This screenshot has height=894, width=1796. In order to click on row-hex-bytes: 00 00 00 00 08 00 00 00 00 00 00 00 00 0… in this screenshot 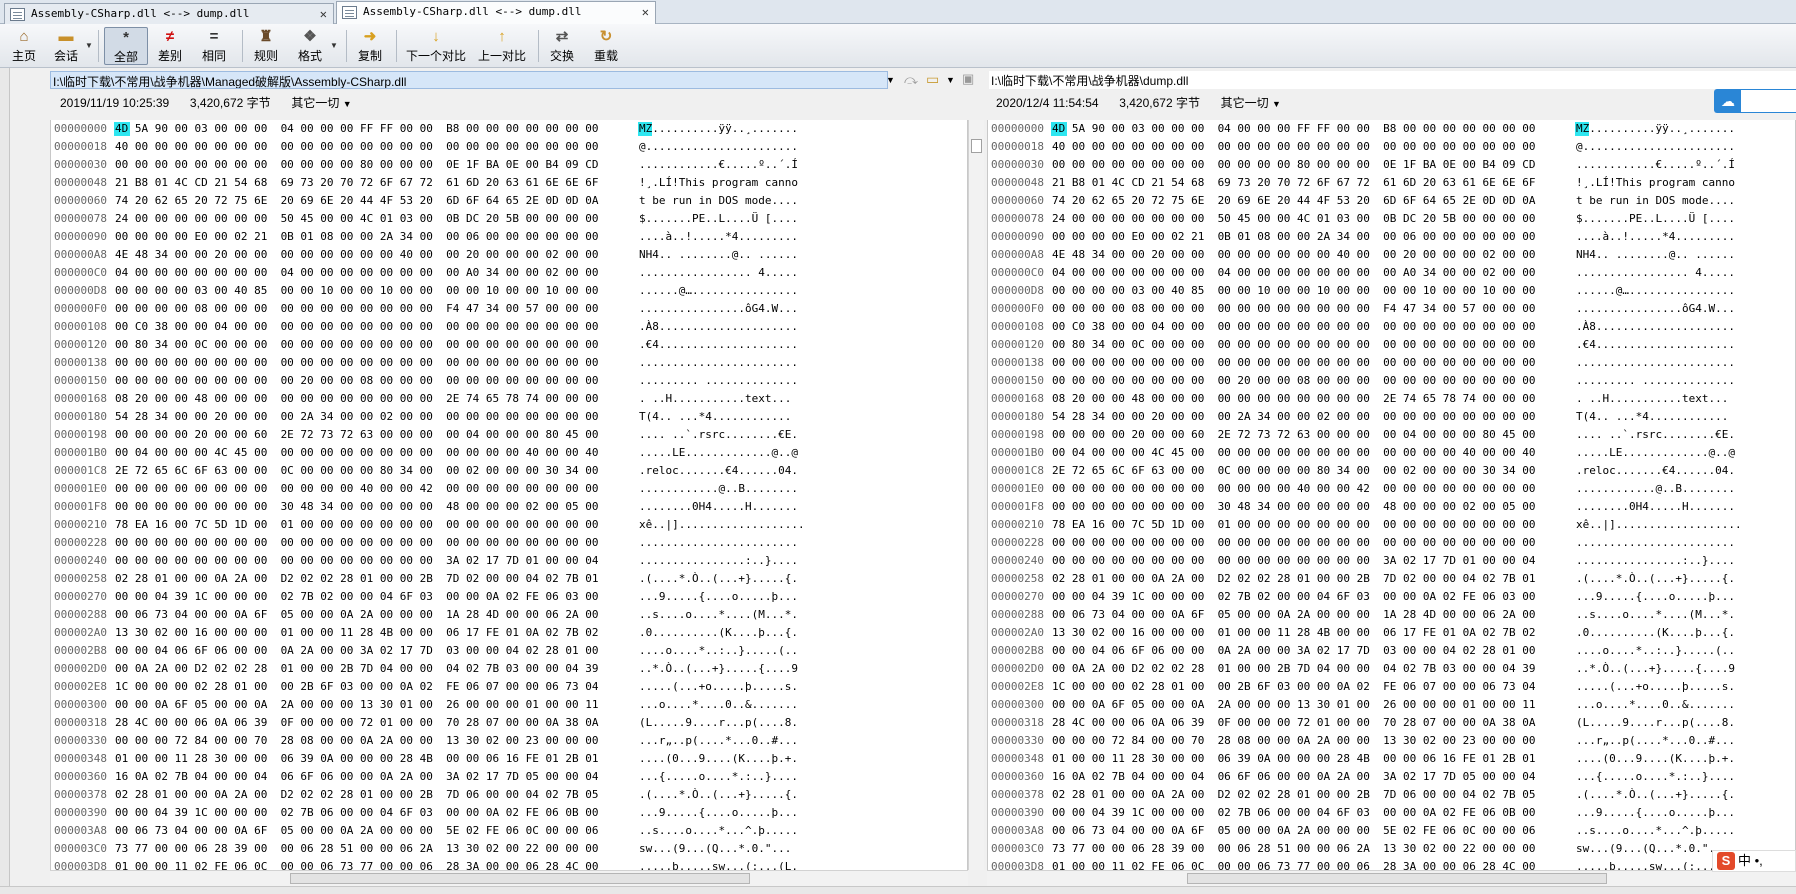, I will do `click(1293, 309)`.